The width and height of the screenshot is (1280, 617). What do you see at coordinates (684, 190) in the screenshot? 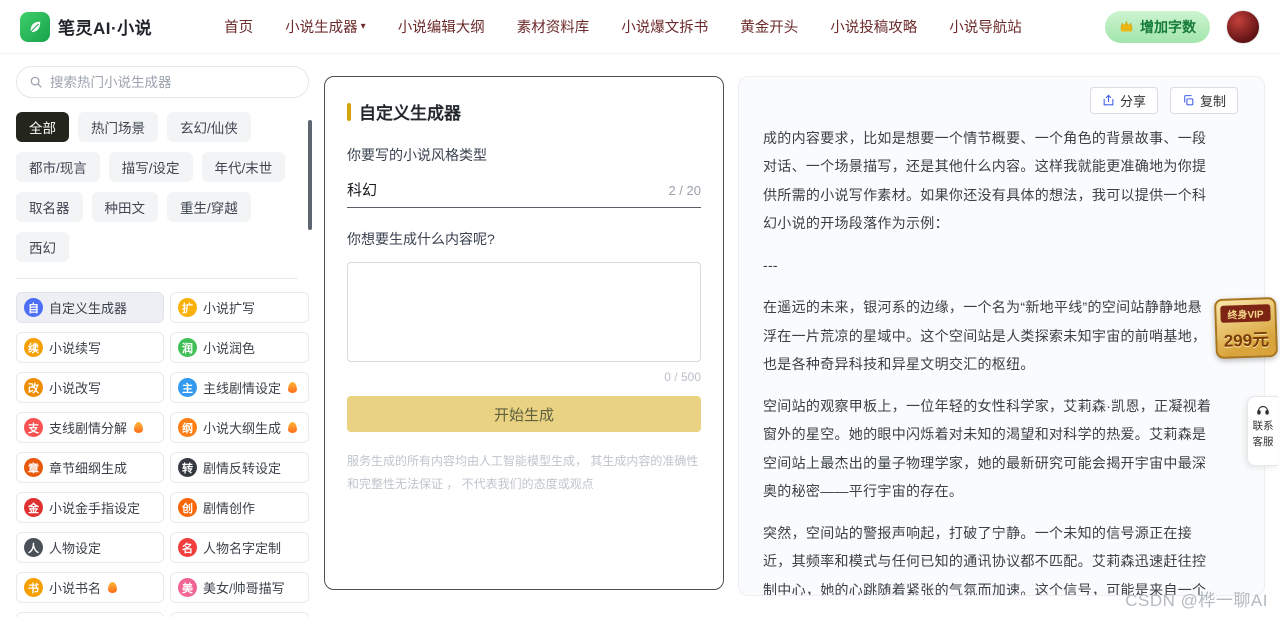
I see `style-char-counter: 2 / 20` at bounding box center [684, 190].